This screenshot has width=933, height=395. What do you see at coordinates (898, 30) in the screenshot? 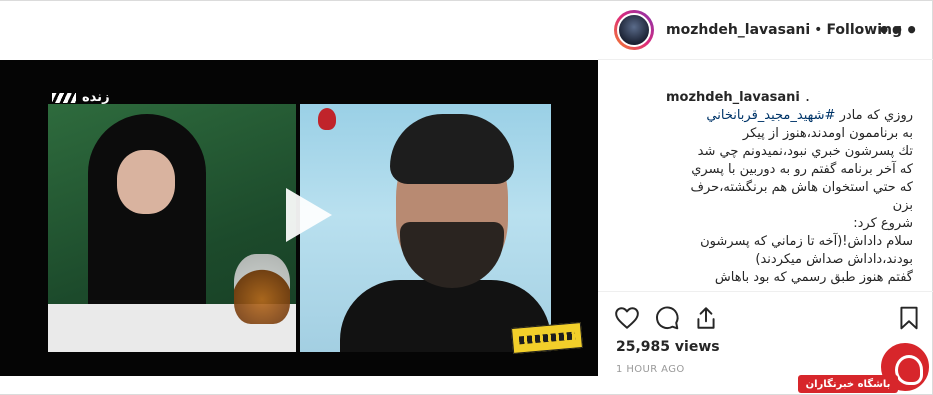
I see `more-options-icon: •••` at bounding box center [898, 30].